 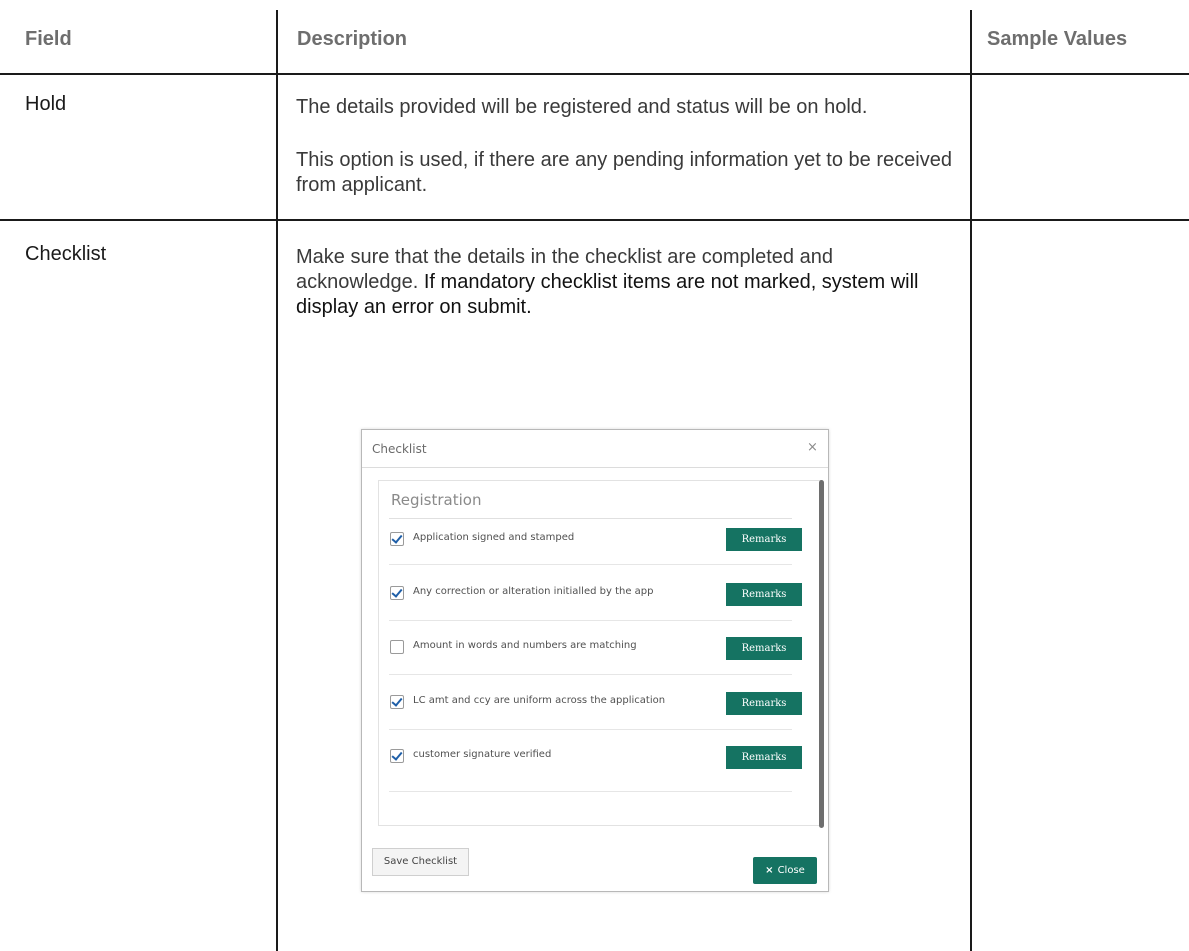 I want to click on header-field: Field, so click(x=48, y=39).